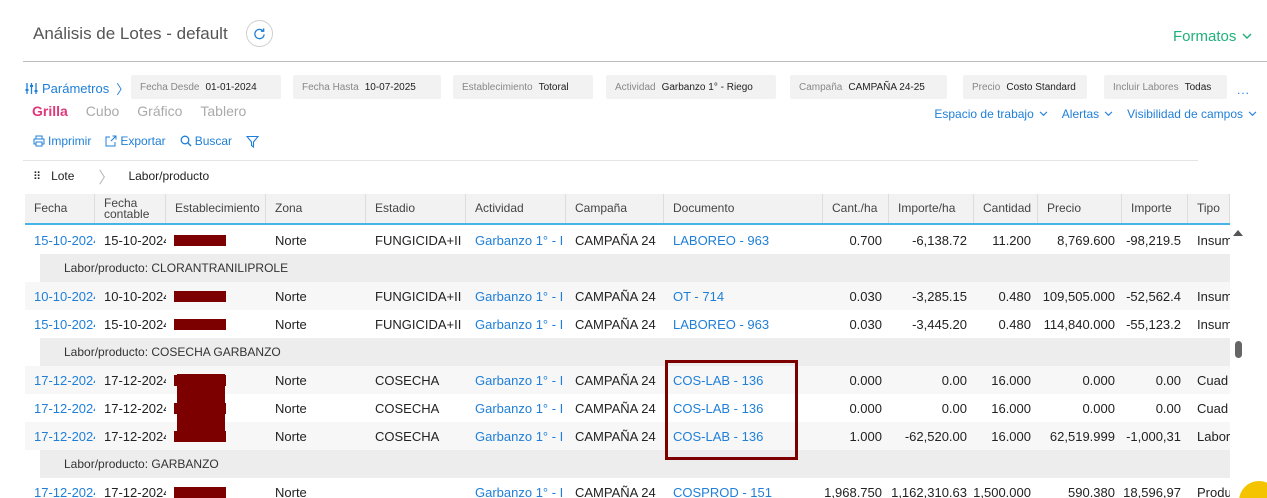 The width and height of the screenshot is (1267, 498). What do you see at coordinates (1238, 349) in the screenshot?
I see `scroll-thumb` at bounding box center [1238, 349].